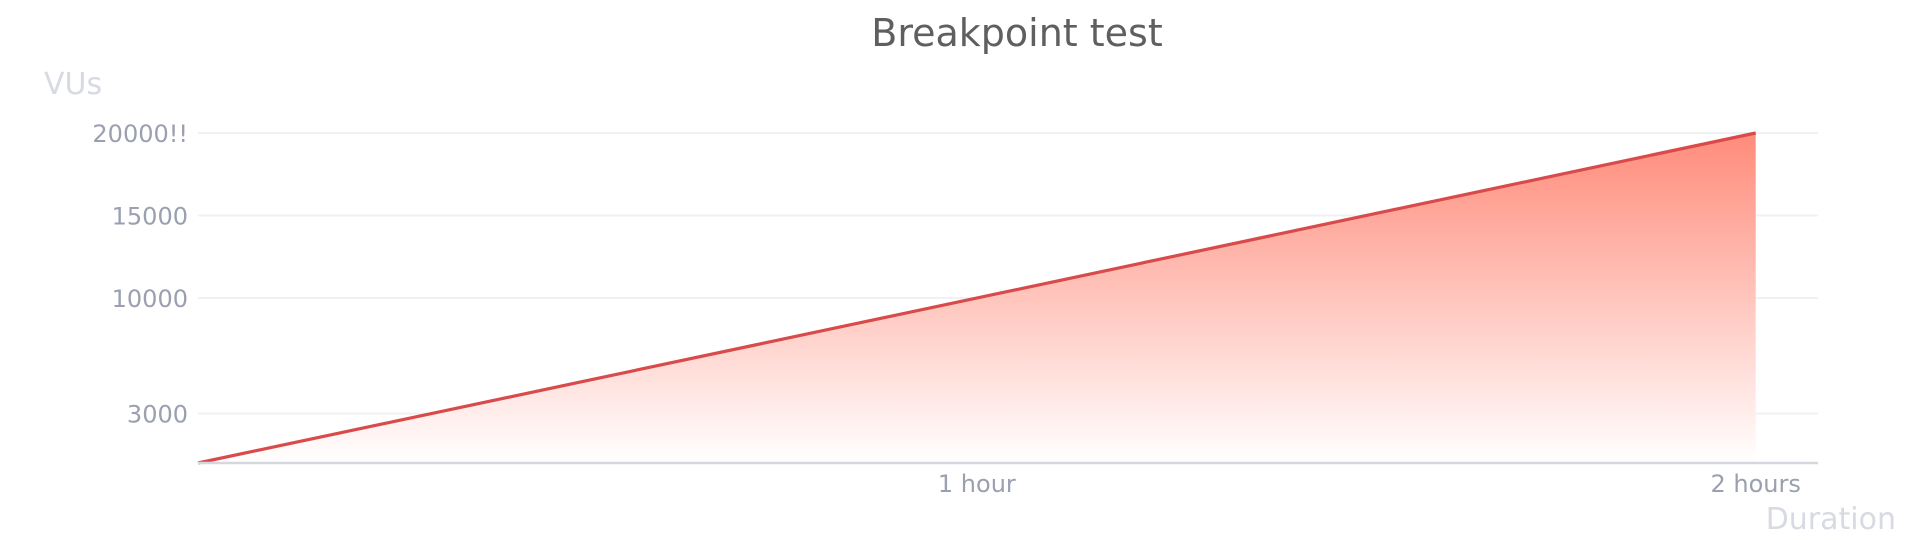  I want to click on y-tick-label-1: 10000, so click(150, 299).